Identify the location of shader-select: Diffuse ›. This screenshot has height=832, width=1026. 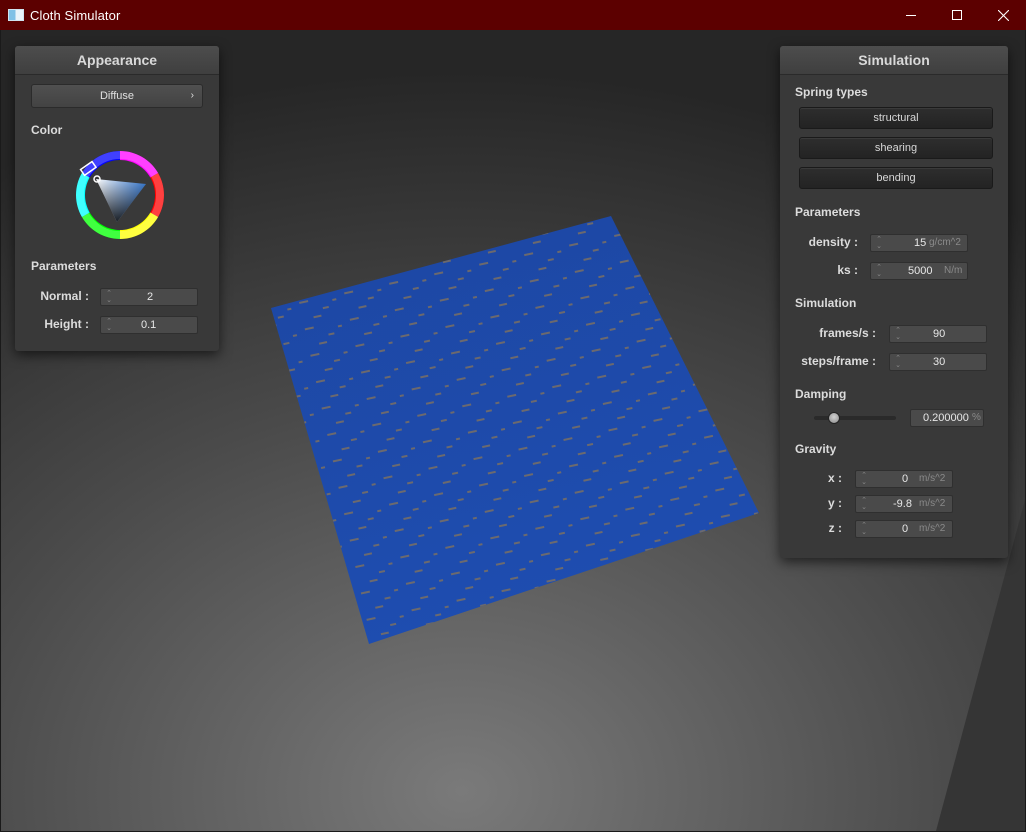
(117, 96).